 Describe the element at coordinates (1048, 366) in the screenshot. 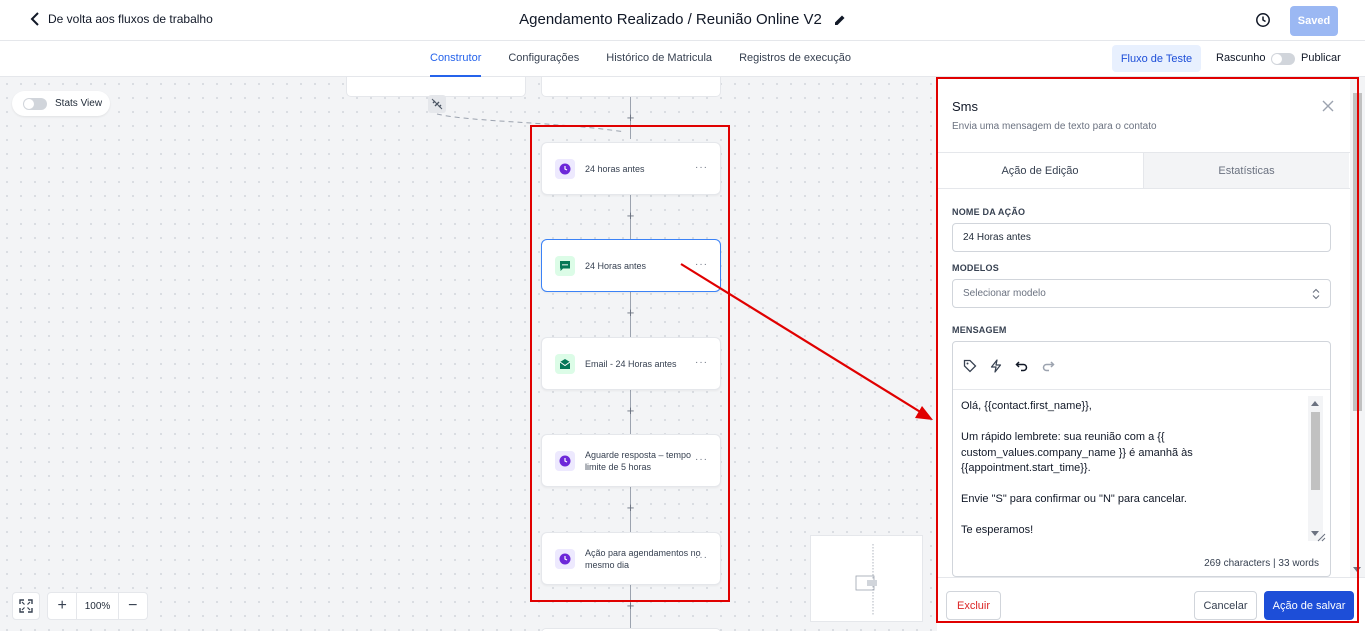

I see `redo-icon` at that location.